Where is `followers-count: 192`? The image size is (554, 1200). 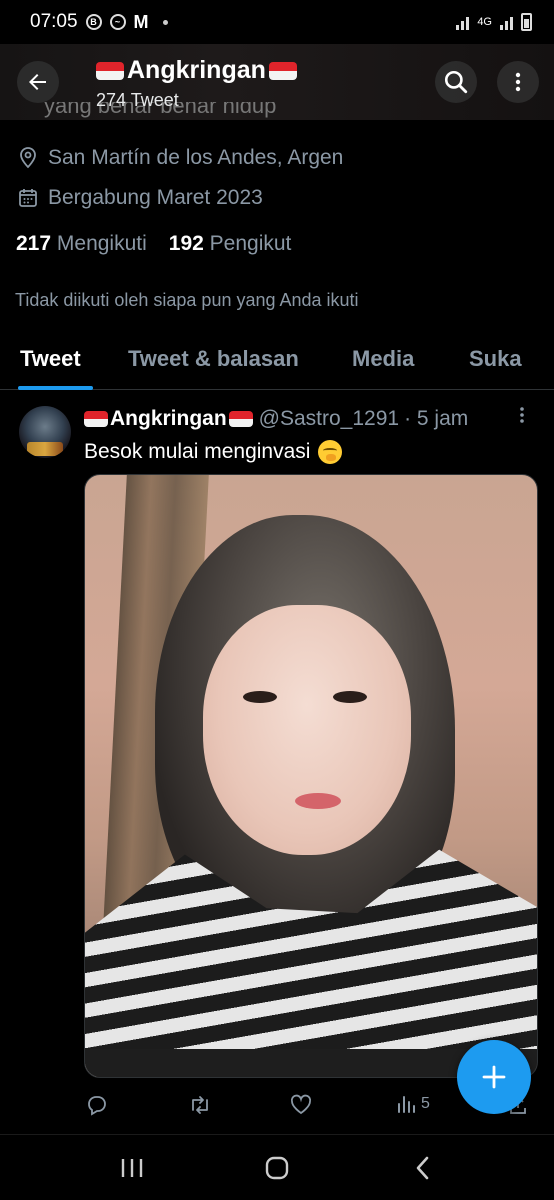
followers-count: 192 is located at coordinates (186, 243).